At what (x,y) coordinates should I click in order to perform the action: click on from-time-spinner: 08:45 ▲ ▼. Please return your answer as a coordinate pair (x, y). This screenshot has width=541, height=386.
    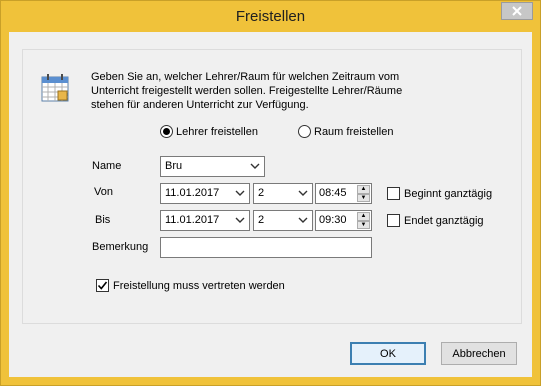
    Looking at the image, I should click on (343, 193).